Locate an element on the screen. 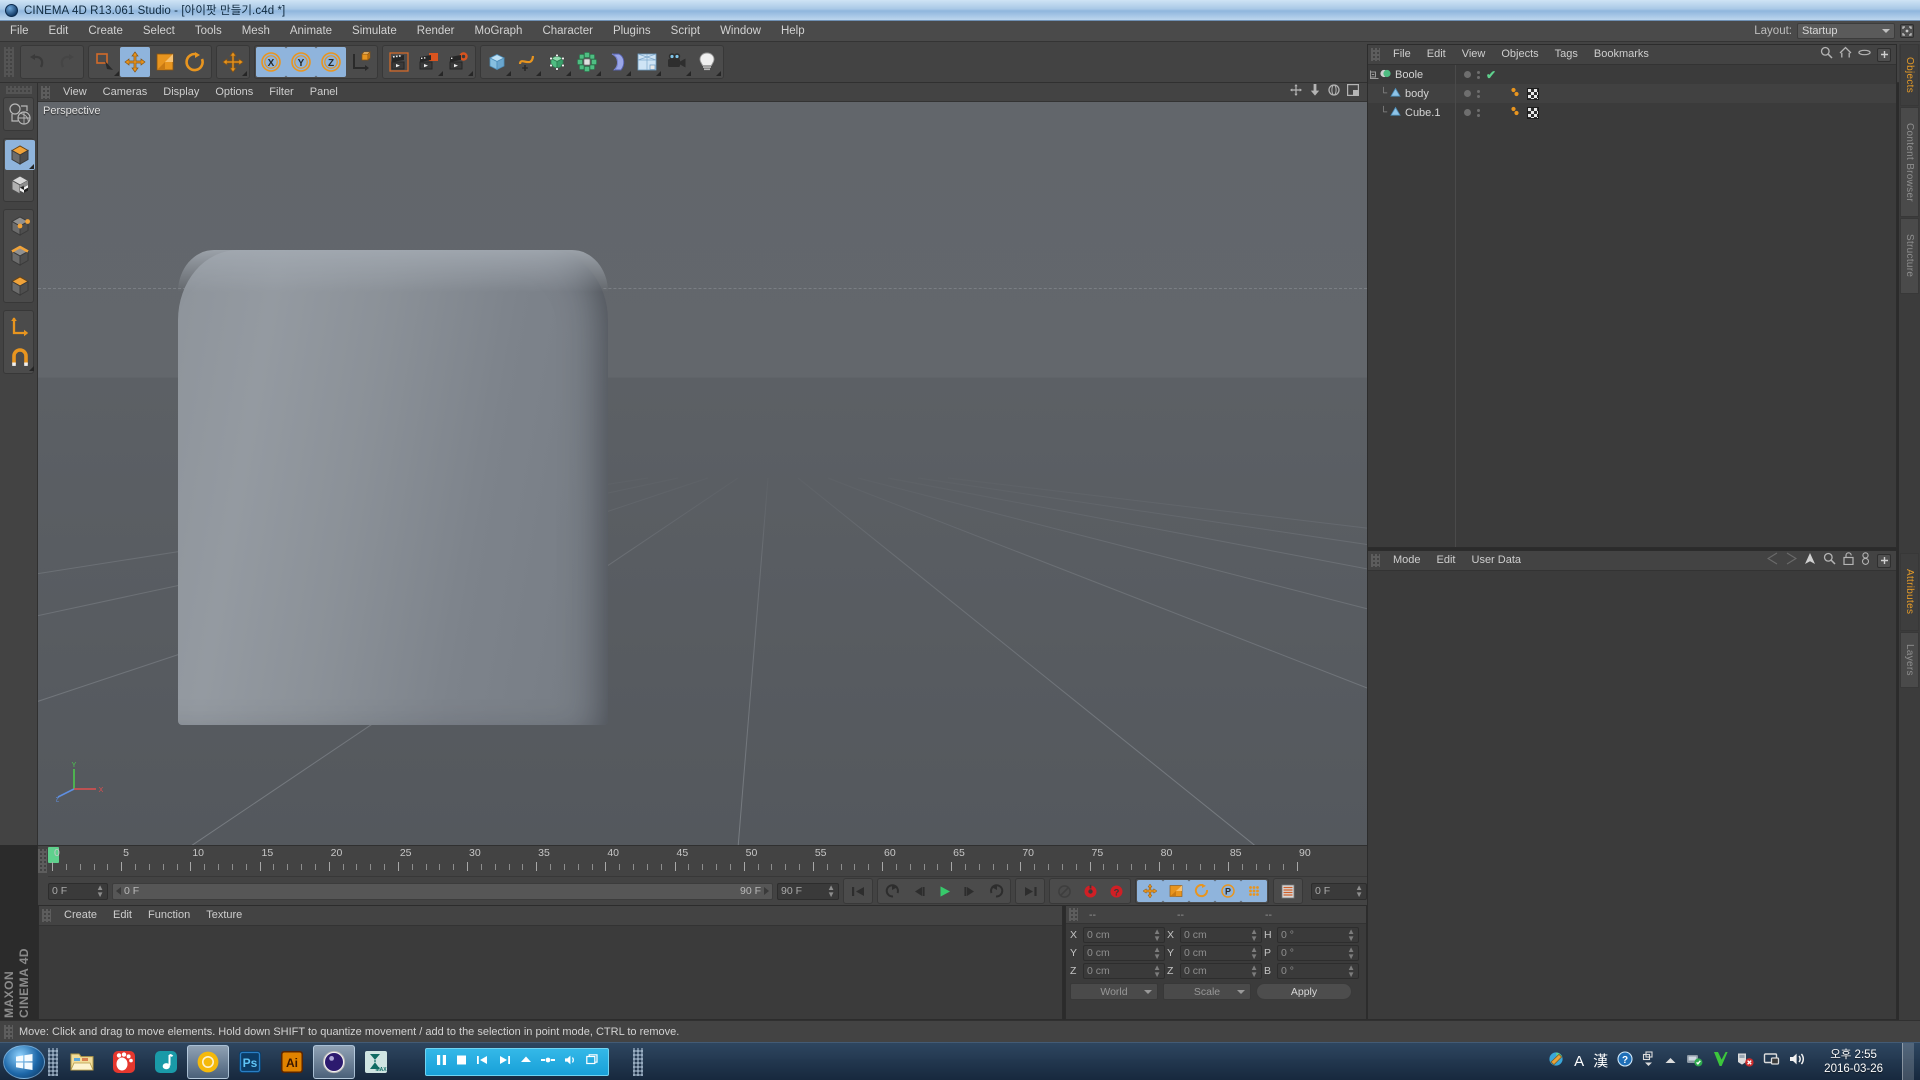  attr-menu-mode: Mode is located at coordinates (1407, 560).